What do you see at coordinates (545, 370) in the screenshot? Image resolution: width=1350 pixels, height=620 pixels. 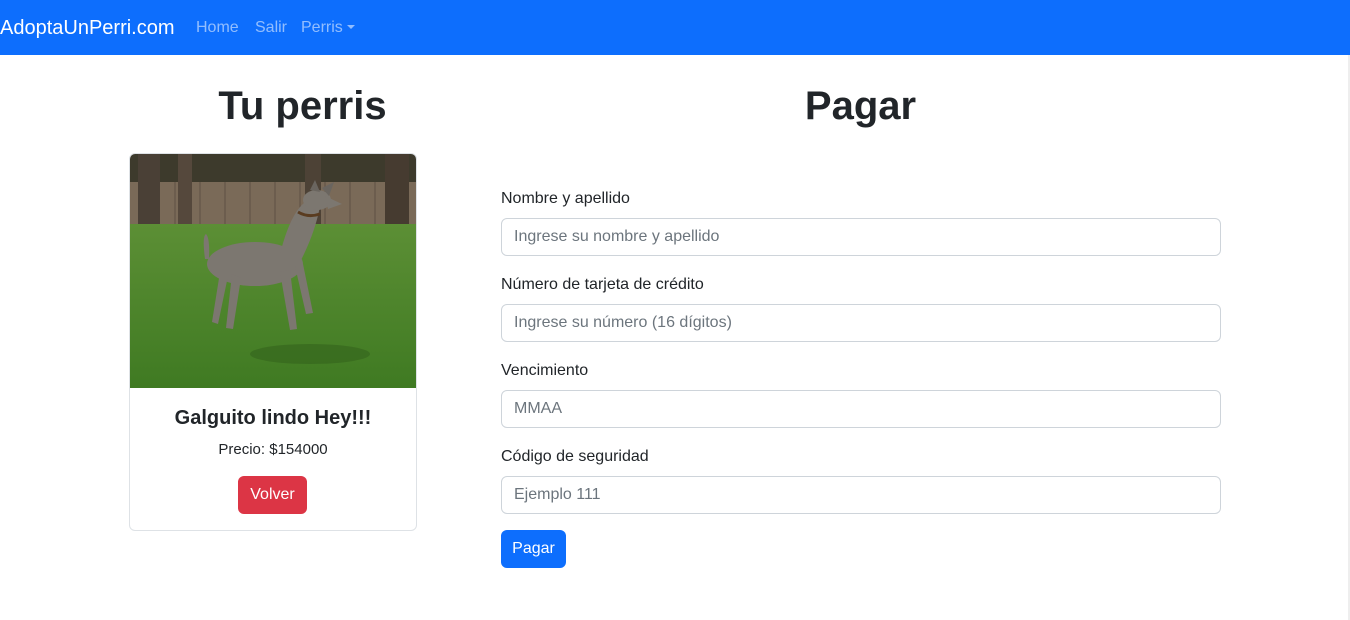 I see `field-label-expiry: Vencimiento` at bounding box center [545, 370].